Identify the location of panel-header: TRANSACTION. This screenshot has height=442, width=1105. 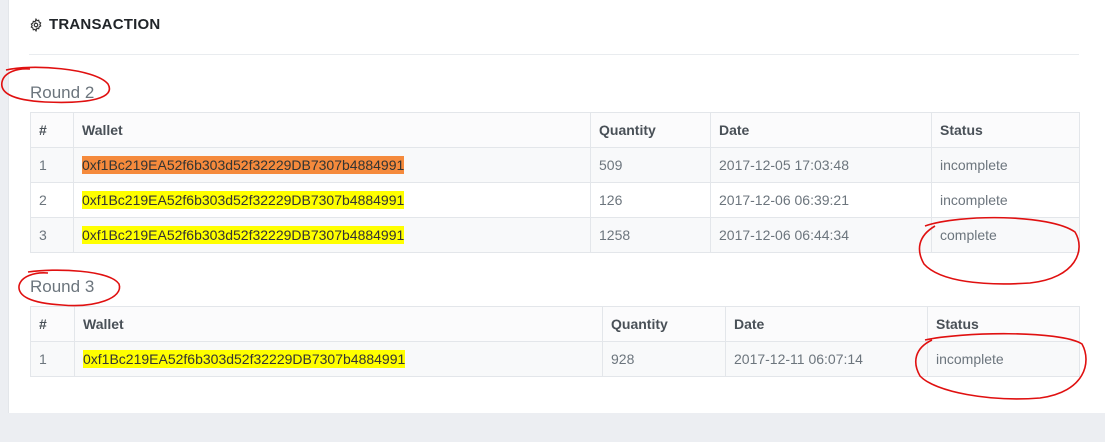
(554, 35).